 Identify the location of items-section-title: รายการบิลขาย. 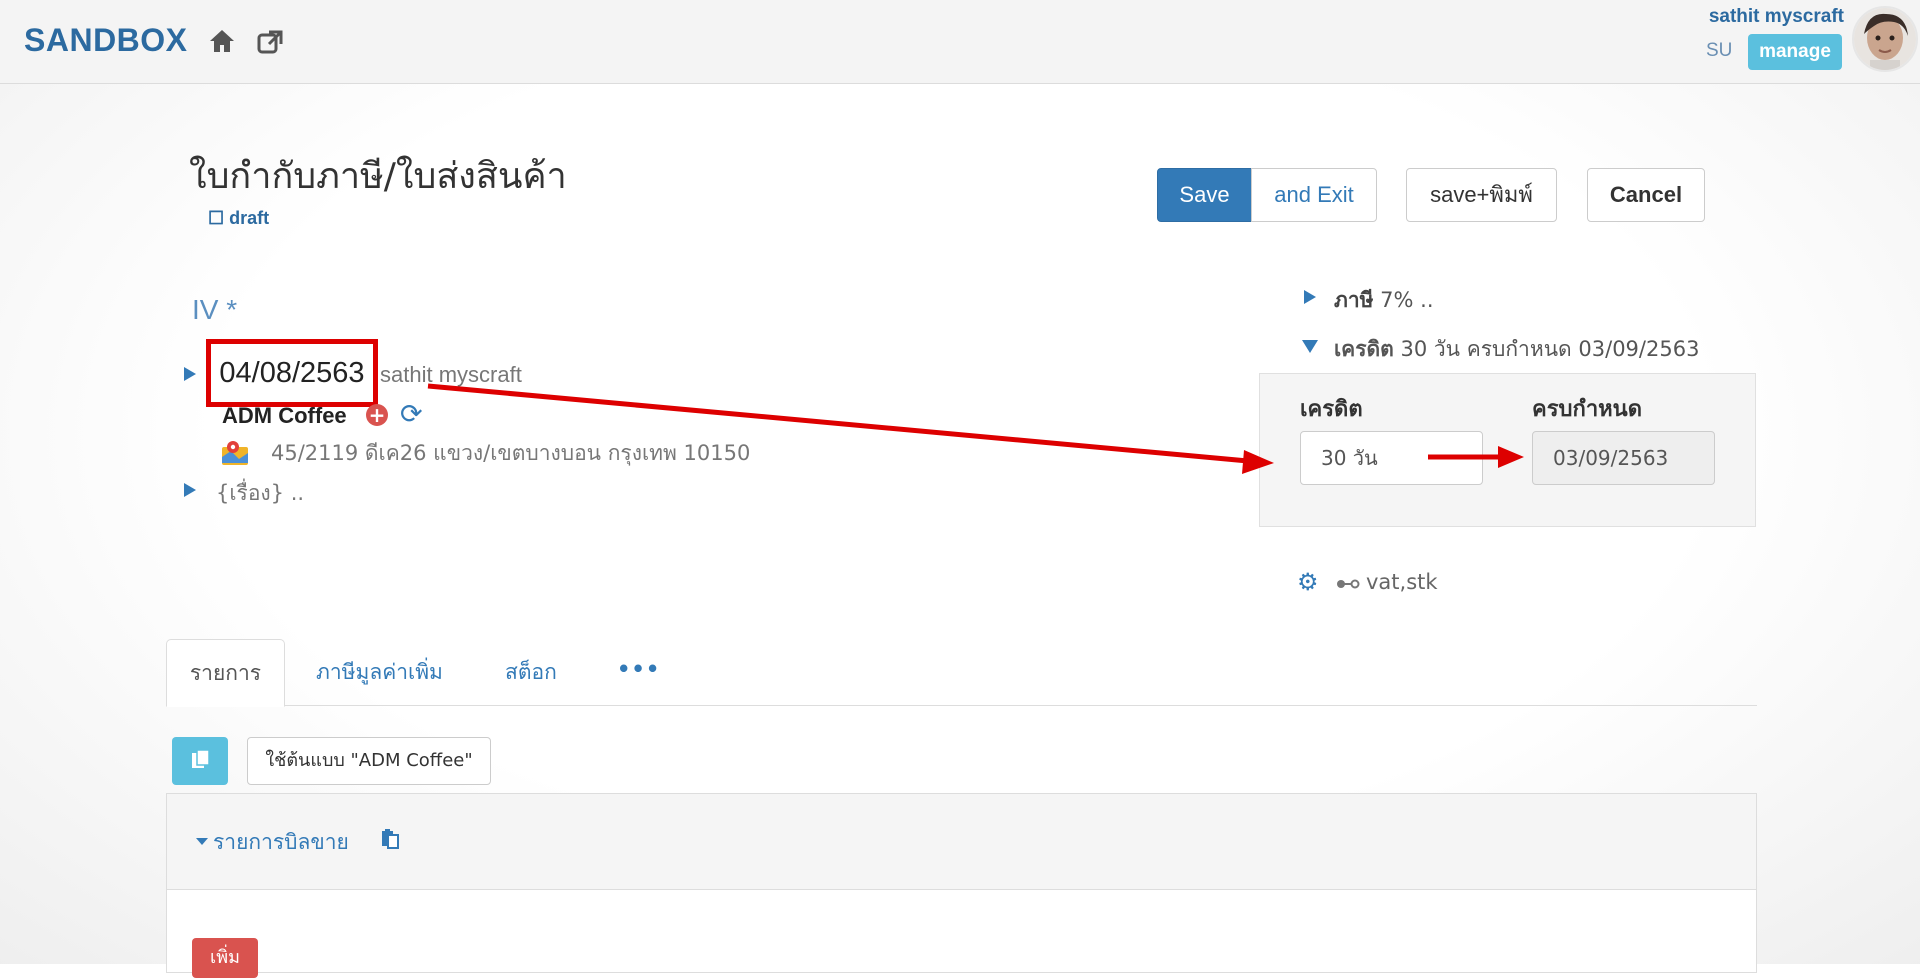
(281, 842).